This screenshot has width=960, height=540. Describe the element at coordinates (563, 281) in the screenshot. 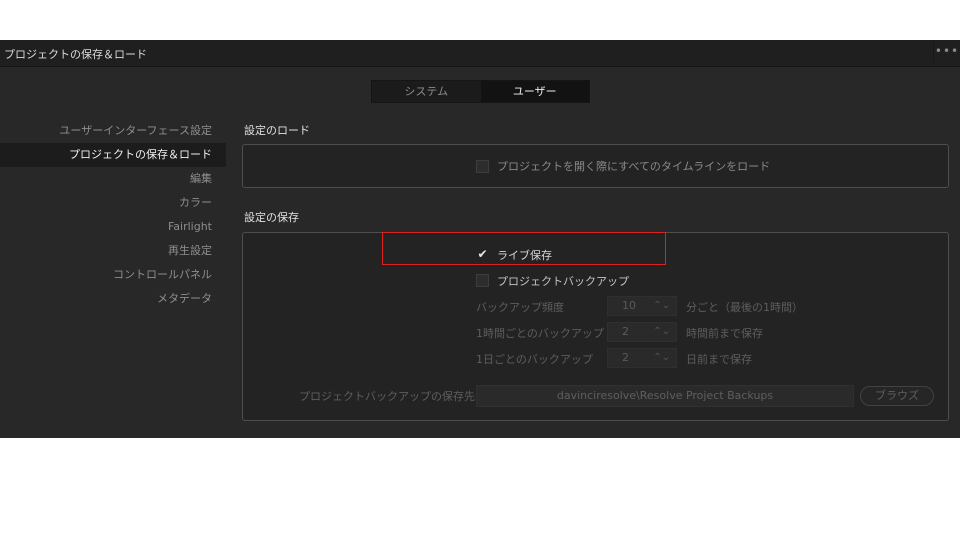

I see `project-backup-label: プロジェクトバックアップ` at that location.